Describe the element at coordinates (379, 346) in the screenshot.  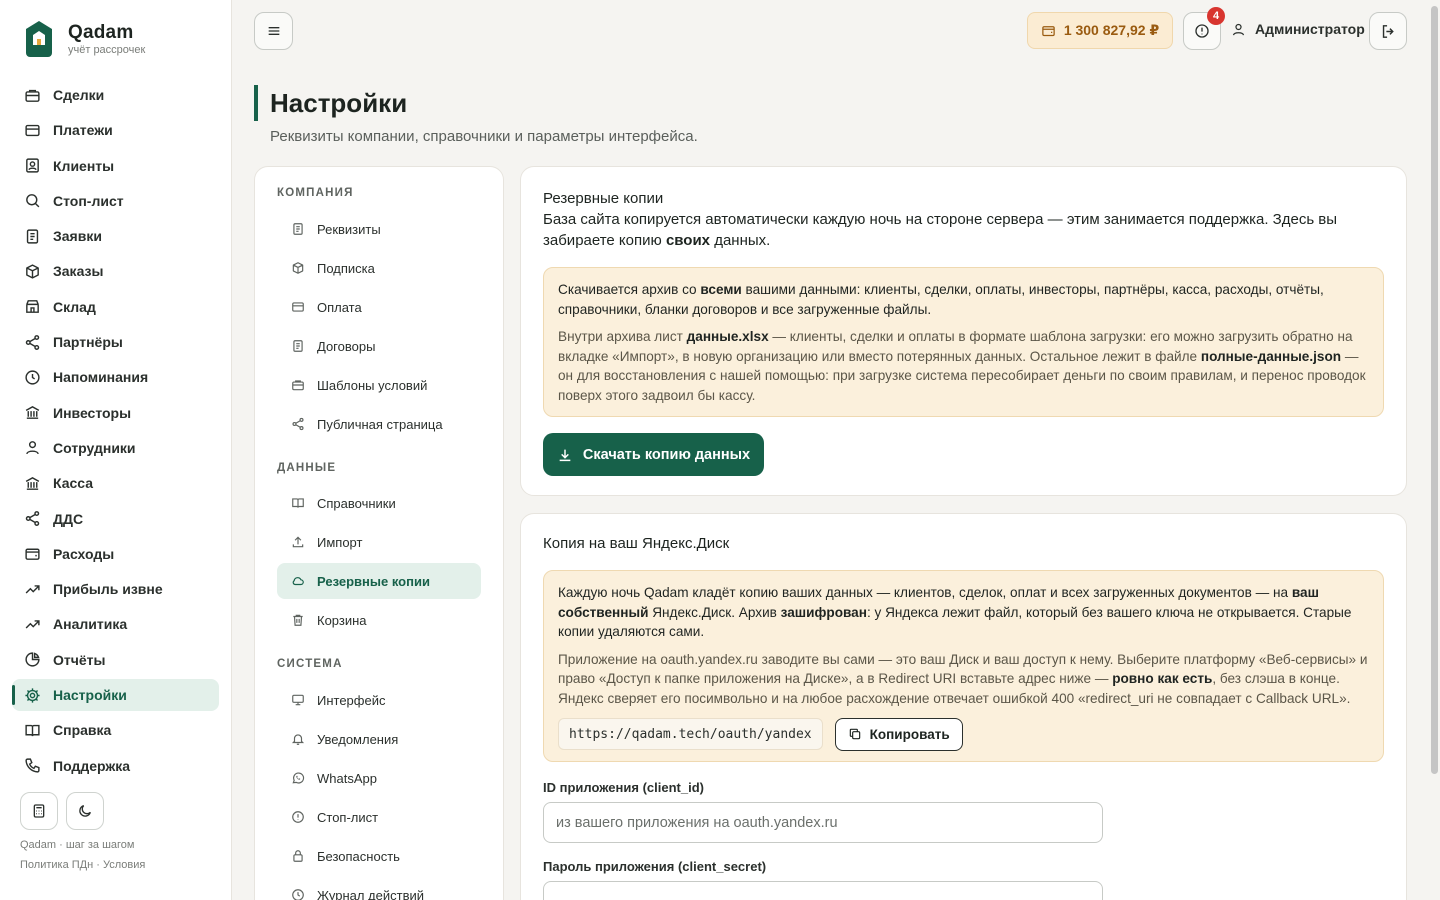
I see `settings-item-contracts: Договоры` at that location.